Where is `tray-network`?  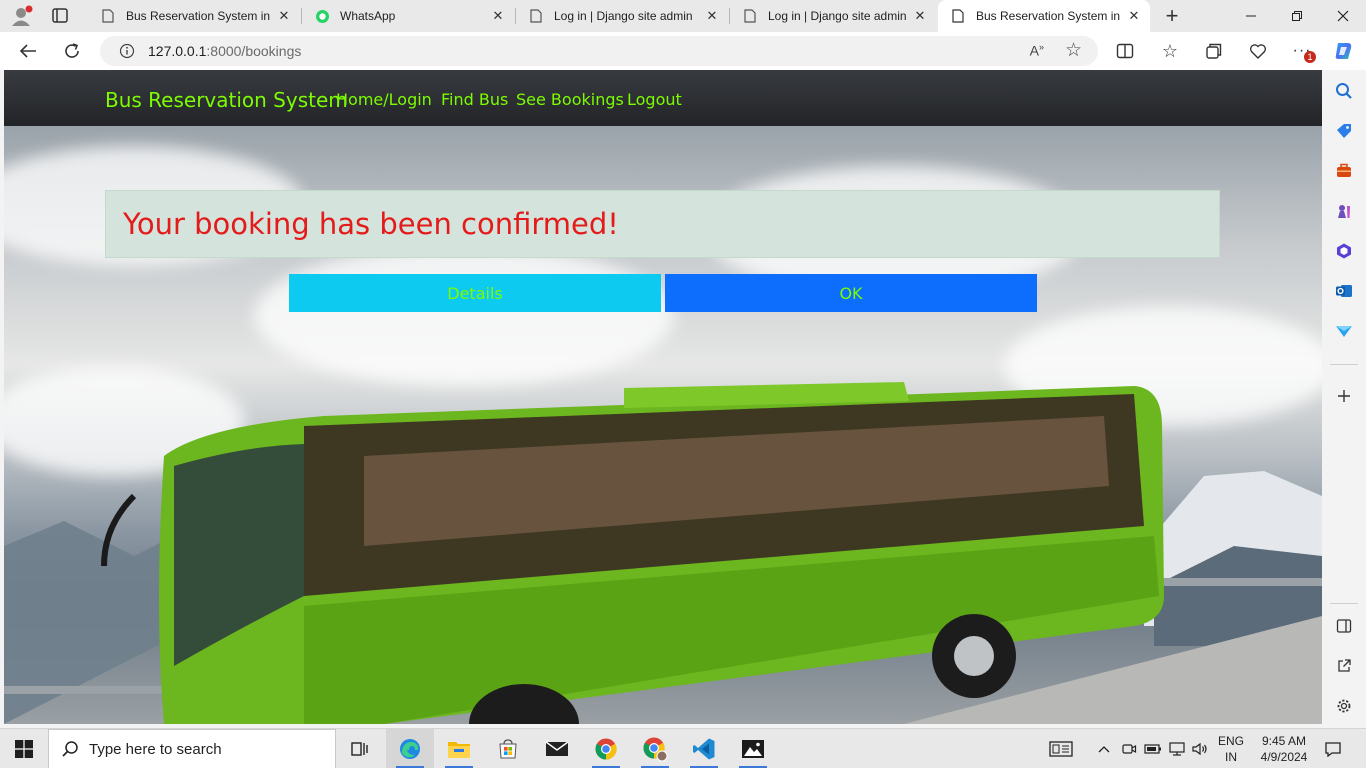
tray-network is located at coordinates (1177, 748).